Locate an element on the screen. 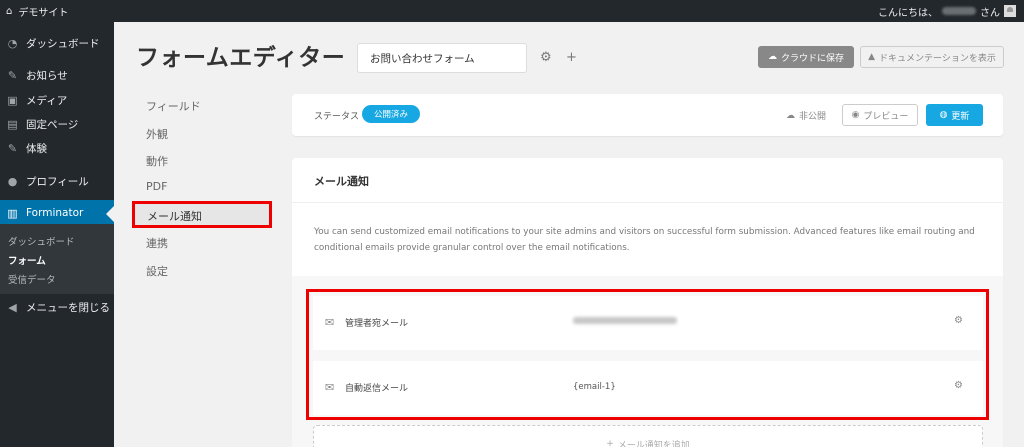  submenu-dashboard: ダッシュボード is located at coordinates (41, 241).